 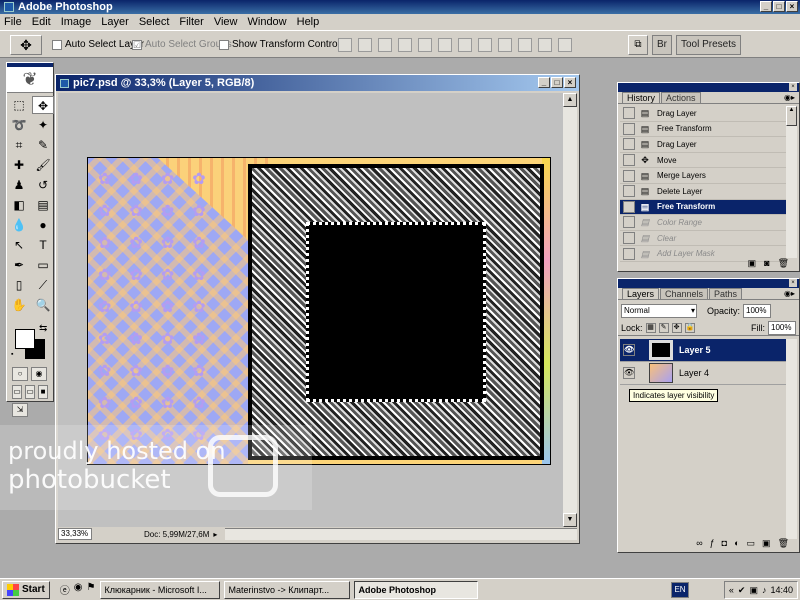 What do you see at coordinates (98, 44) in the screenshot?
I see `auto-select-layer-checkbox: Auto Select Layer` at bounding box center [98, 44].